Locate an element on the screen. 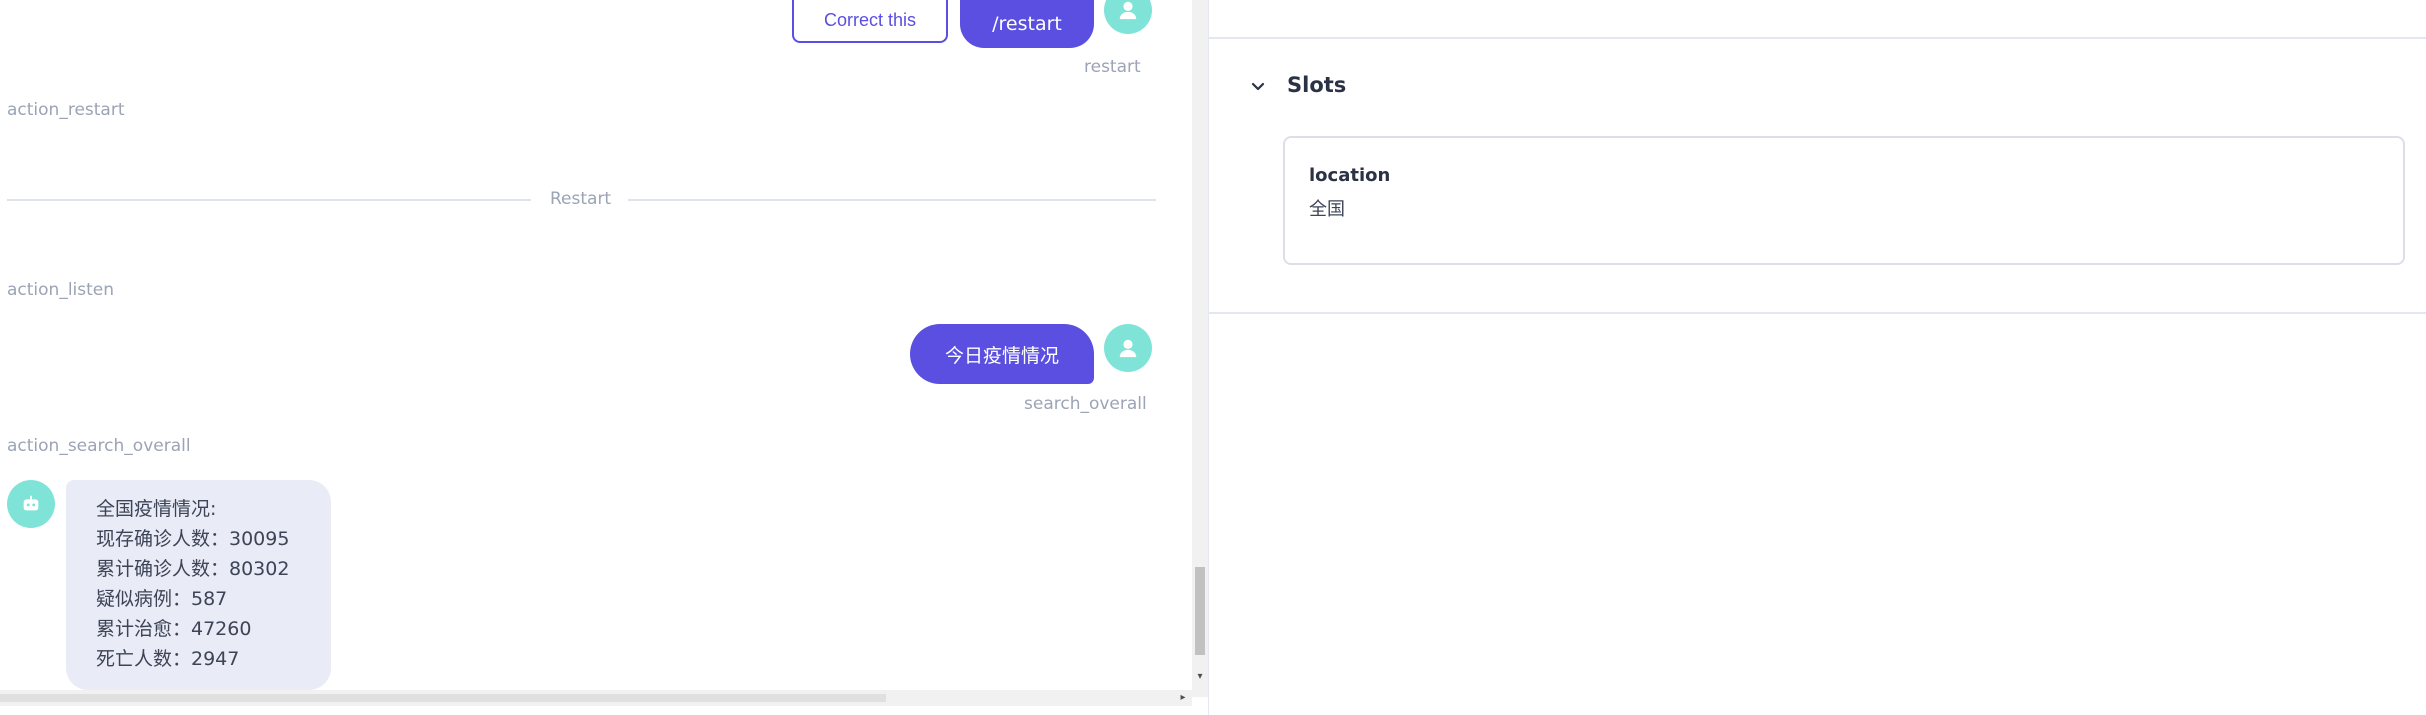  slot-name: location is located at coordinates (1350, 175).